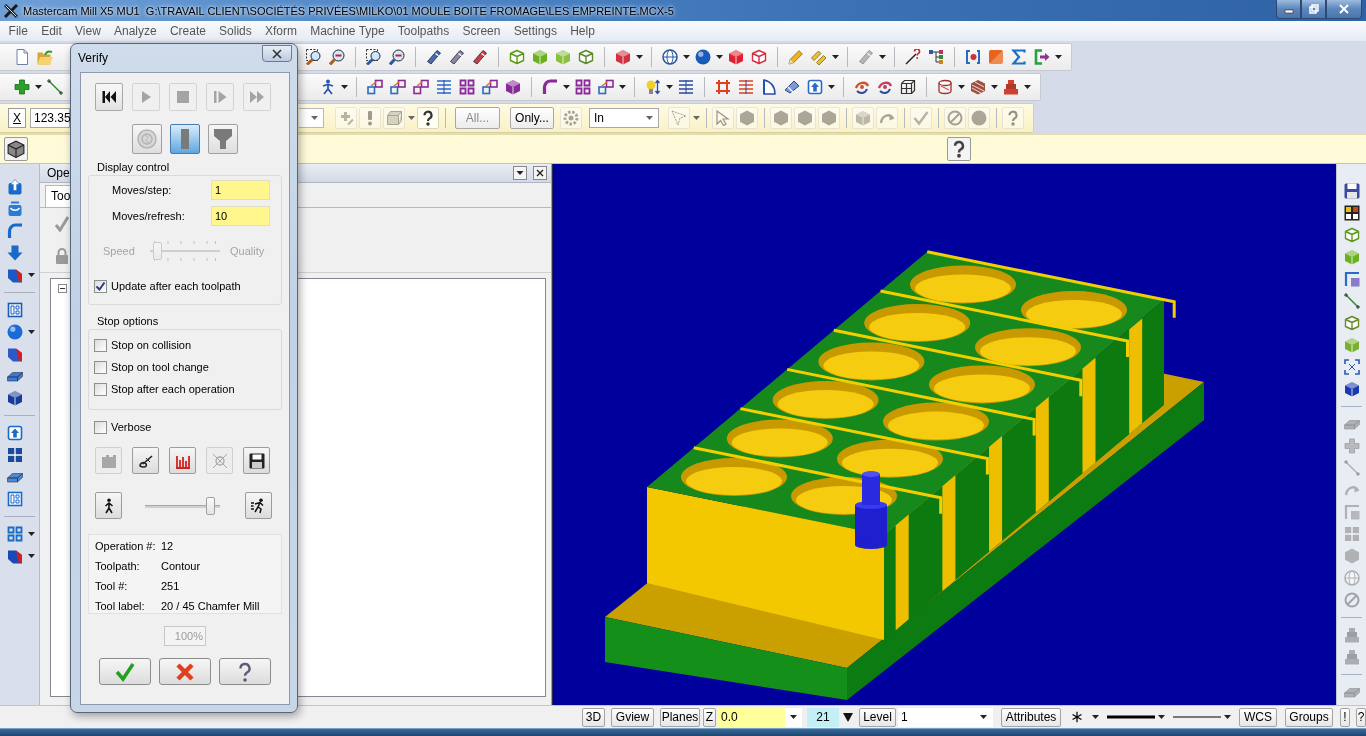  What do you see at coordinates (1041, 57) in the screenshot?
I see `exit-arrow-icon` at bounding box center [1041, 57].